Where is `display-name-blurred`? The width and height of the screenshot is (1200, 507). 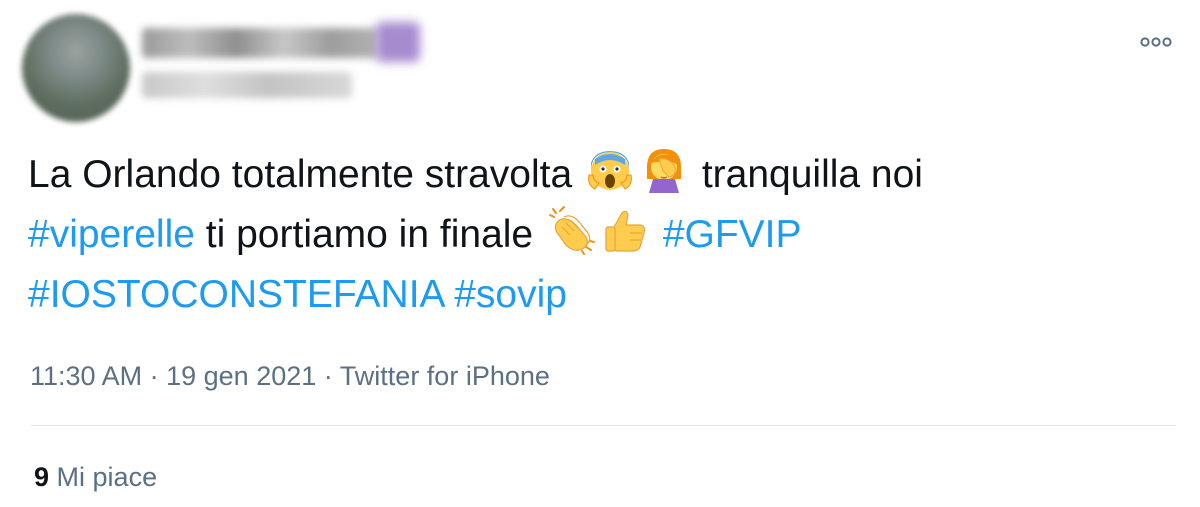 display-name-blurred is located at coordinates (260, 43).